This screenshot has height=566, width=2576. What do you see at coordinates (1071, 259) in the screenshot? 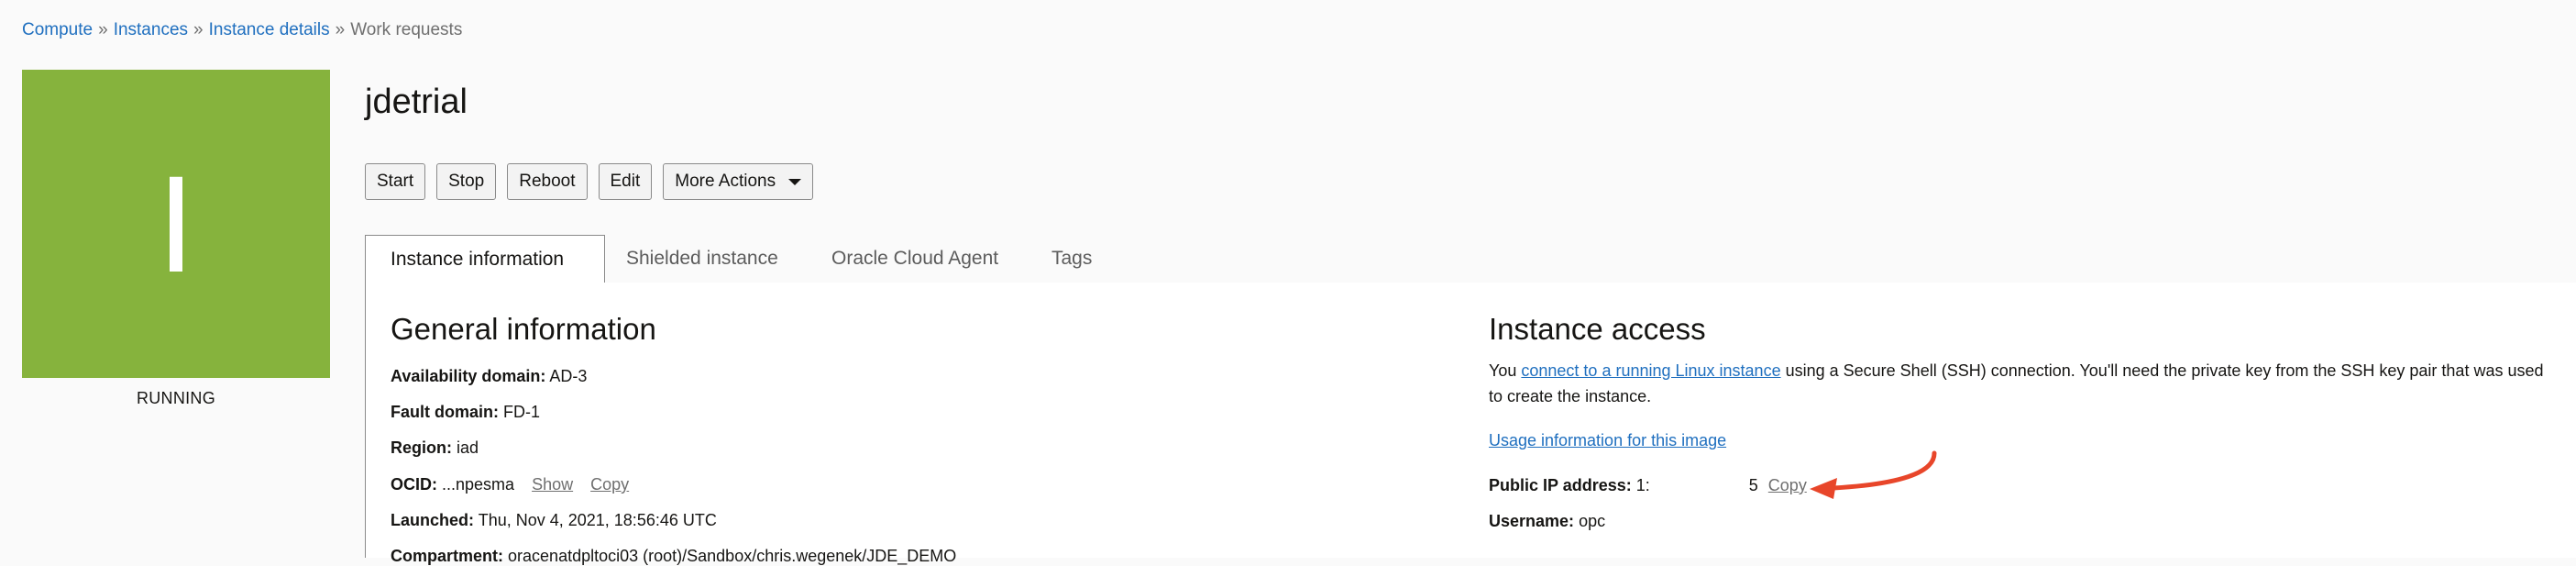
I see `tab-tags: Tags` at bounding box center [1071, 259].